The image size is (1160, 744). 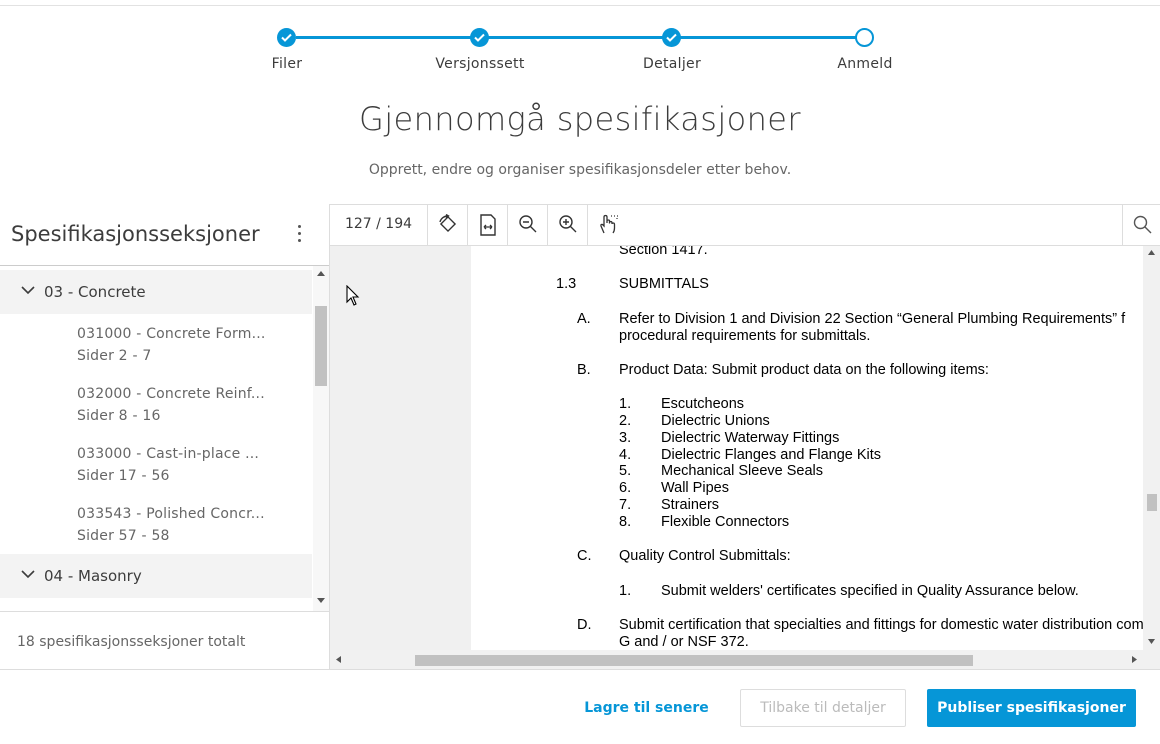 What do you see at coordinates (131, 642) in the screenshot?
I see `sections-total-text: 18 spesifikasjonsseksjoner totalt` at bounding box center [131, 642].